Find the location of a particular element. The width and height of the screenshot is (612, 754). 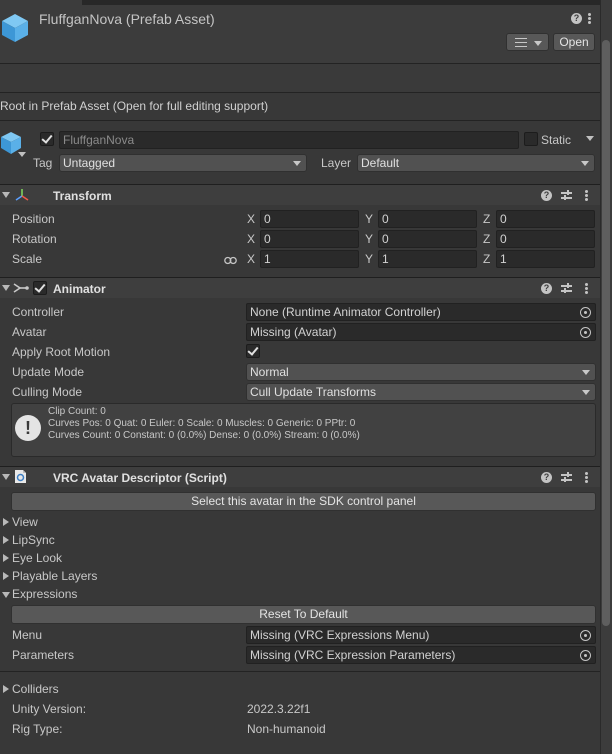

animator-icon is located at coordinates (21, 288).